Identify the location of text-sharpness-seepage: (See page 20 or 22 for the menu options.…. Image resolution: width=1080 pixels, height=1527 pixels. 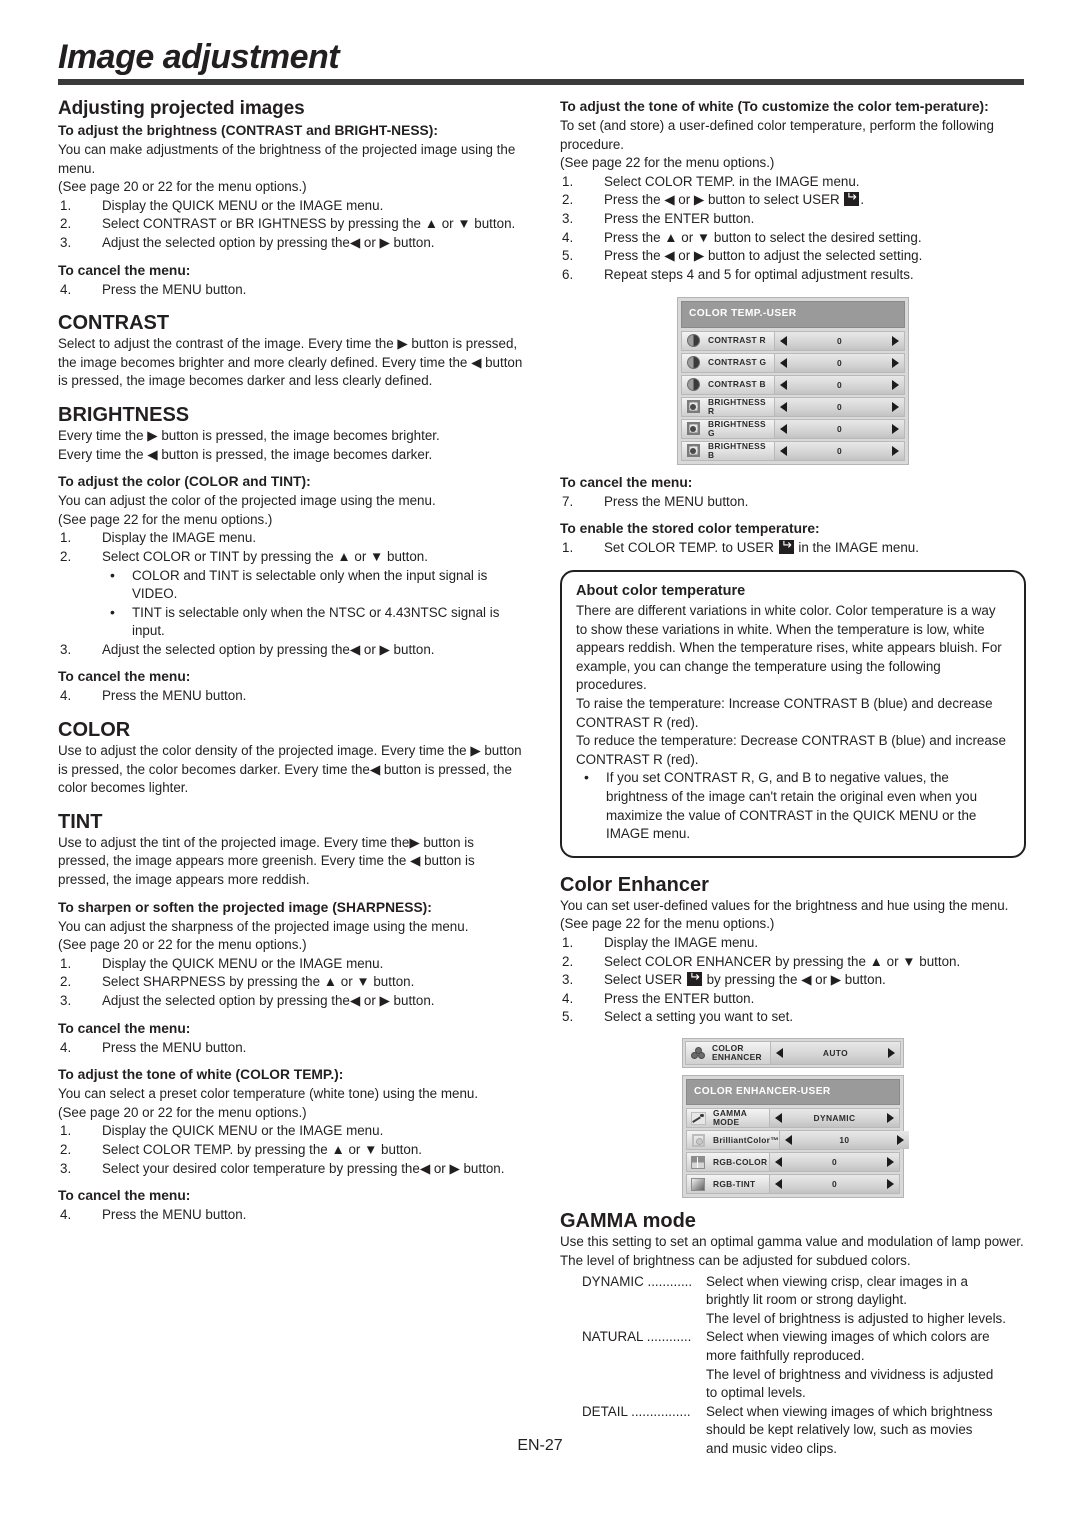
(182, 945).